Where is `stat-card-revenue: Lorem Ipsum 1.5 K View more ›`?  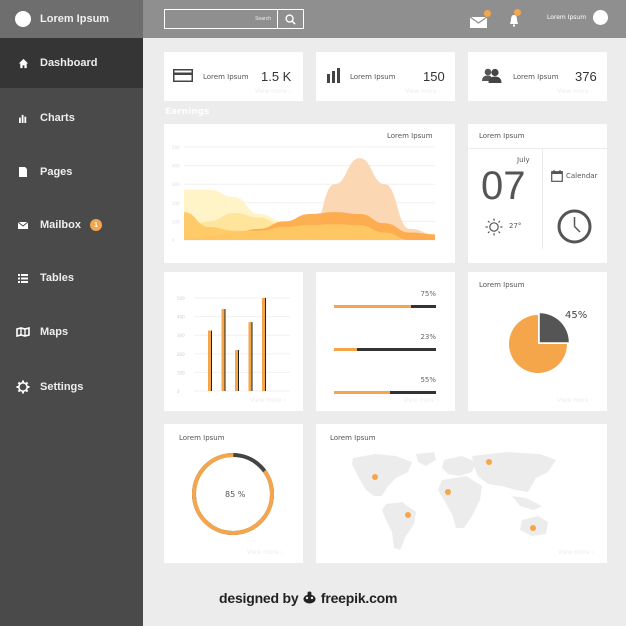 stat-card-revenue: Lorem Ipsum 1.5 K View more › is located at coordinates (233, 76).